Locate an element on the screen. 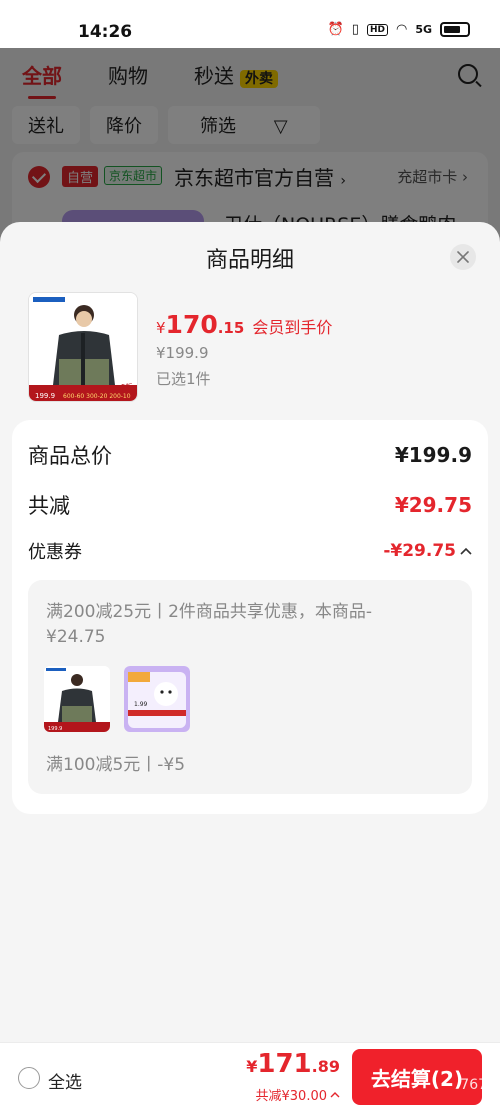  thumb-price: 199.9 is located at coordinates (45, 396).